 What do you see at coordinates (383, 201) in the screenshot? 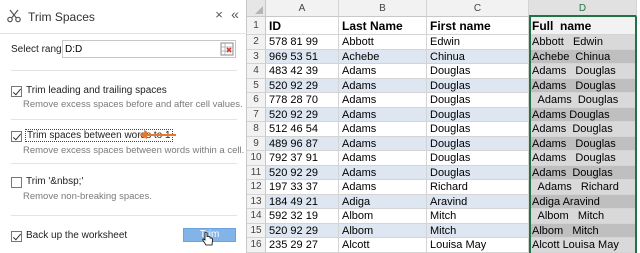
I see `table-cell: Adiga` at bounding box center [383, 201].